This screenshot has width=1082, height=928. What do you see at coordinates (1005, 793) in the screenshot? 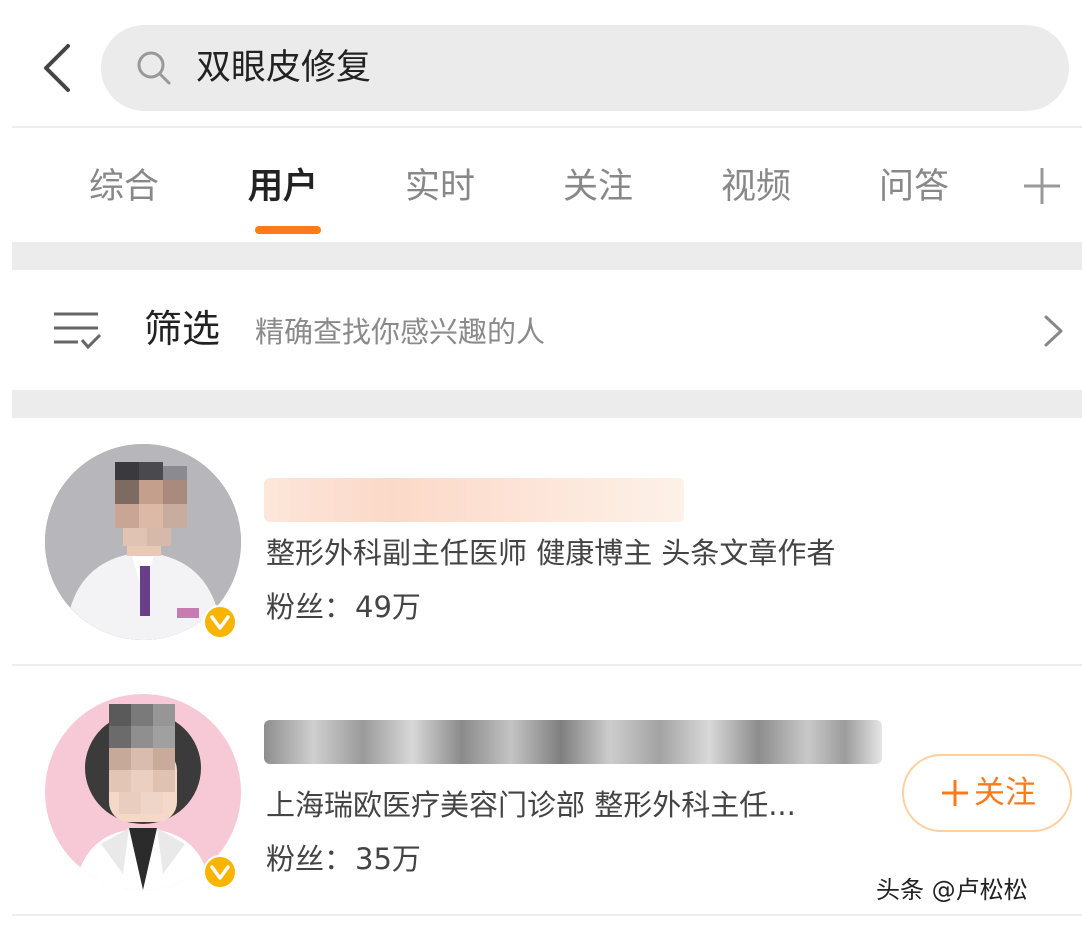
I see `follow-label: 关注` at bounding box center [1005, 793].